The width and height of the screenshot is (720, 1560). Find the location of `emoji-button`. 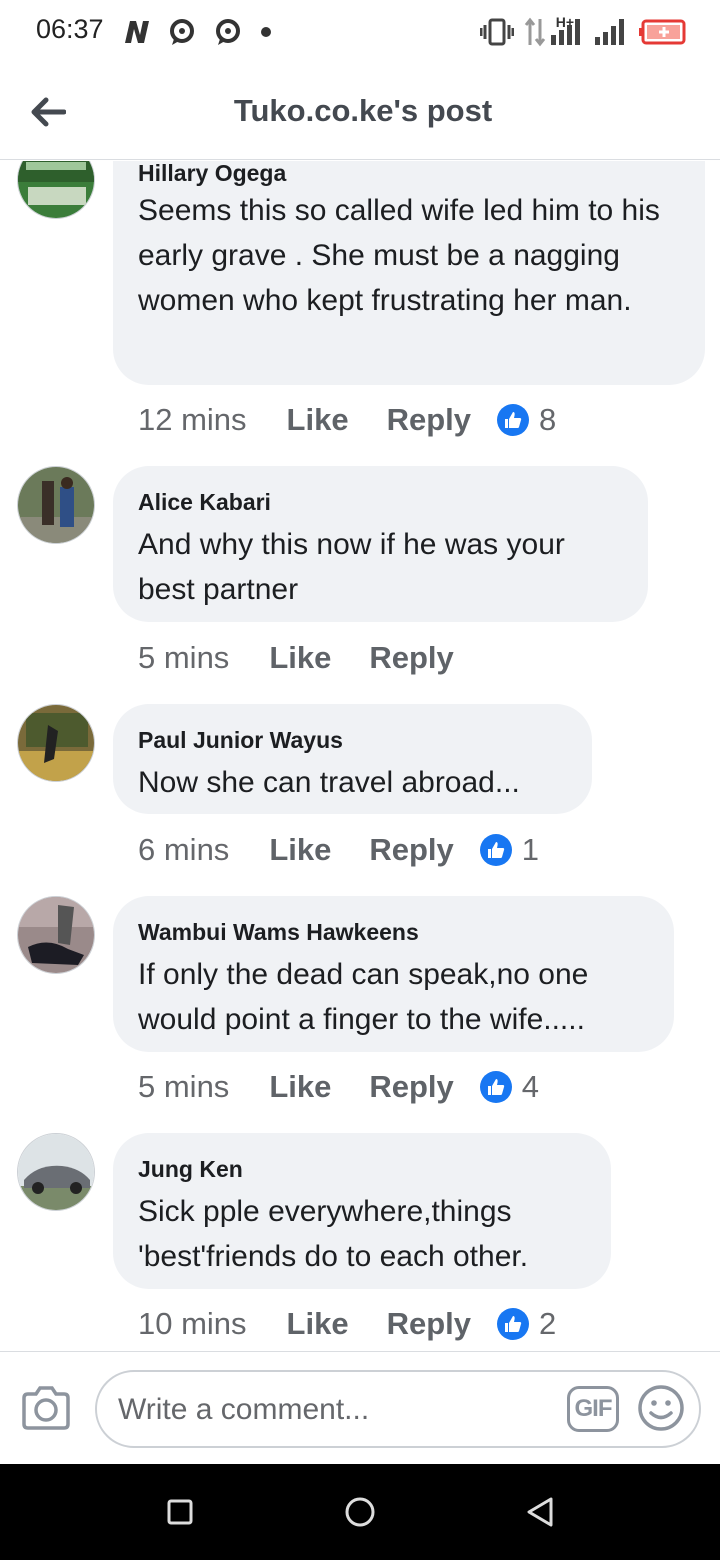

emoji-button is located at coordinates (661, 1408).